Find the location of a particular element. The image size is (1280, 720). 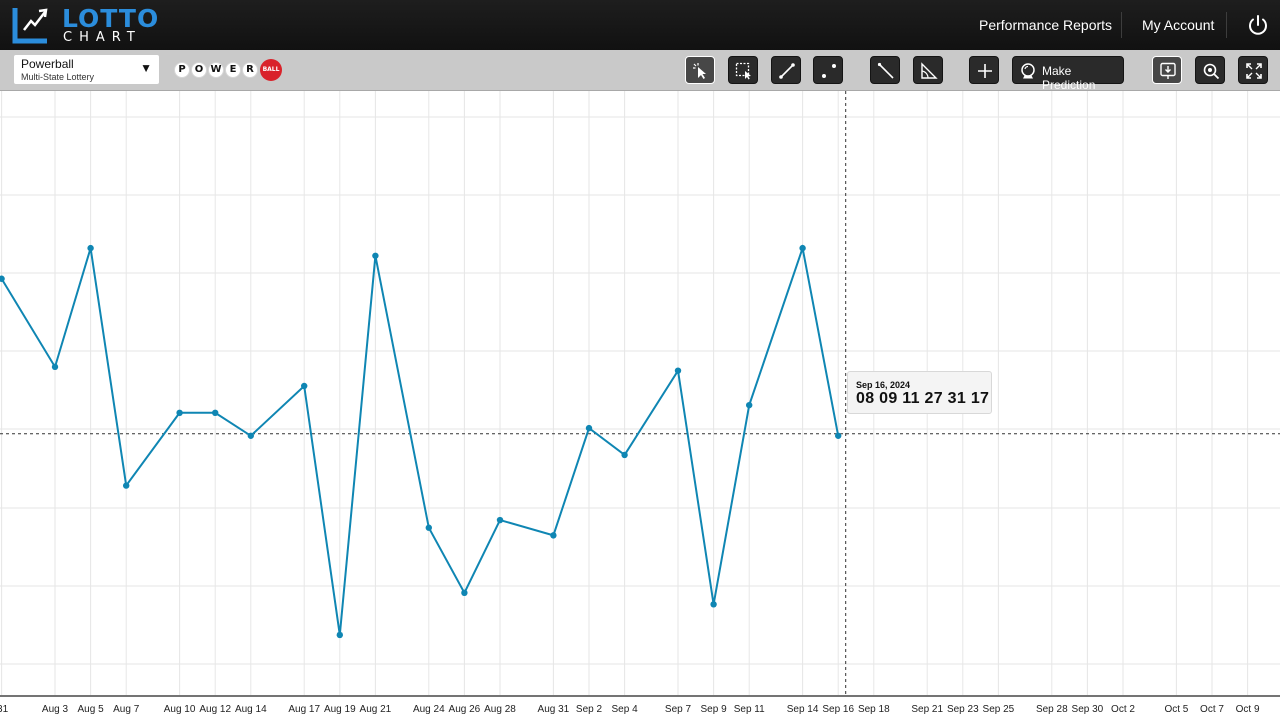

trend-line-icon is located at coordinates (885, 70).